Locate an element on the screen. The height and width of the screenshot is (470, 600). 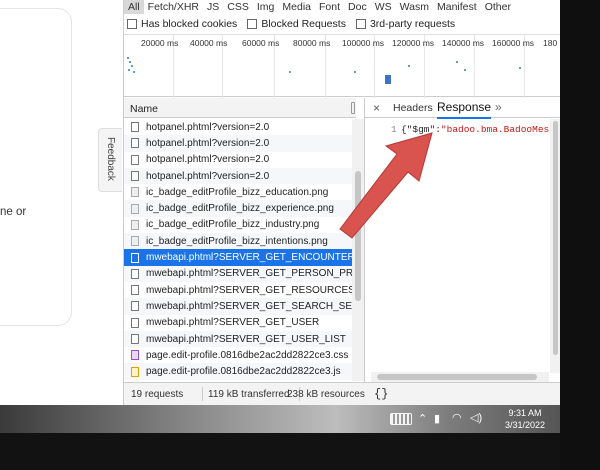
filter-manifest: Manifest is located at coordinates (457, 7).